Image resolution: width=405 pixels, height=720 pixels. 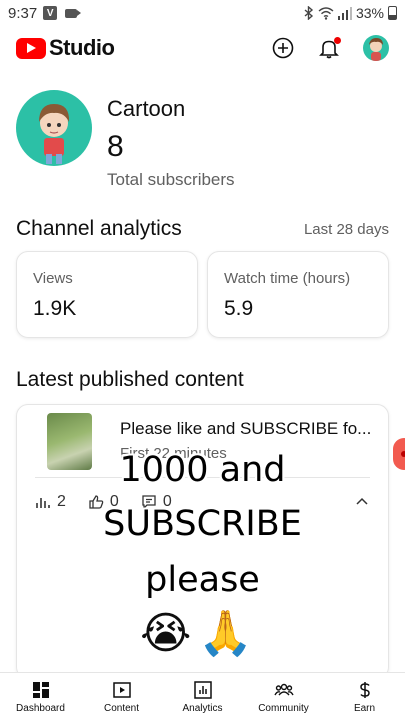 I want to click on account-avatar, so click(x=376, y=48).